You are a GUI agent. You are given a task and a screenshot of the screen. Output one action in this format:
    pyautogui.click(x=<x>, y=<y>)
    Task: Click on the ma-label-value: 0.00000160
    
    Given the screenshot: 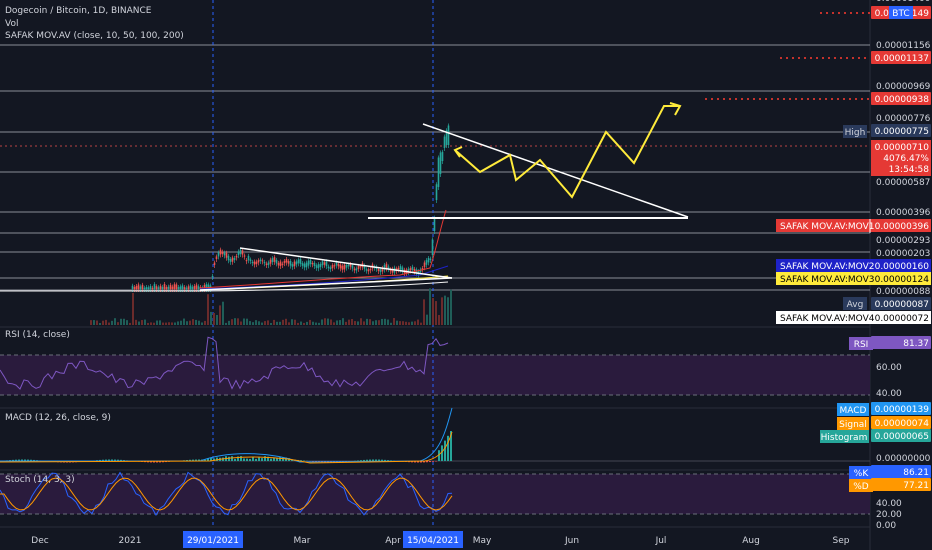 What is the action you would take?
    pyautogui.click(x=902, y=267)
    